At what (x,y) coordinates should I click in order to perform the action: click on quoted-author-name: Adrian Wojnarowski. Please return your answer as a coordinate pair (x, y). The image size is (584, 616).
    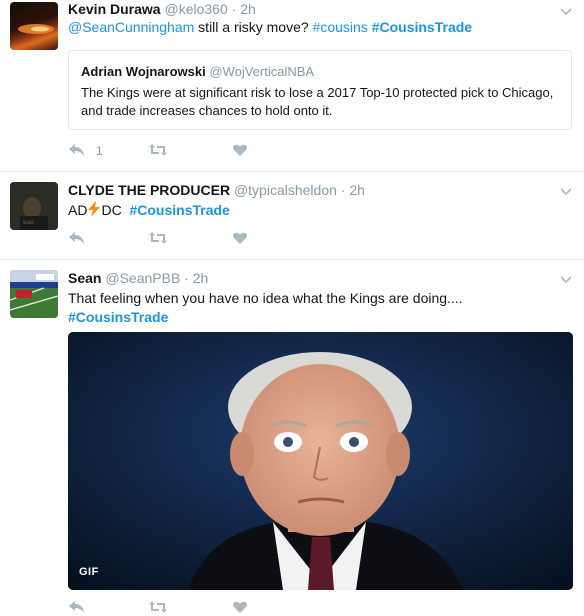
    Looking at the image, I should click on (143, 71).